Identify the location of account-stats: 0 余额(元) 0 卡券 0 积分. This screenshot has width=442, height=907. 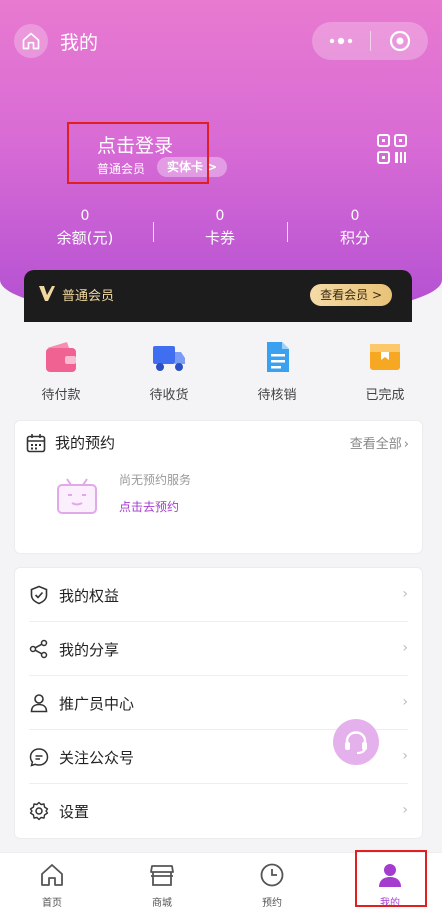
(221, 230).